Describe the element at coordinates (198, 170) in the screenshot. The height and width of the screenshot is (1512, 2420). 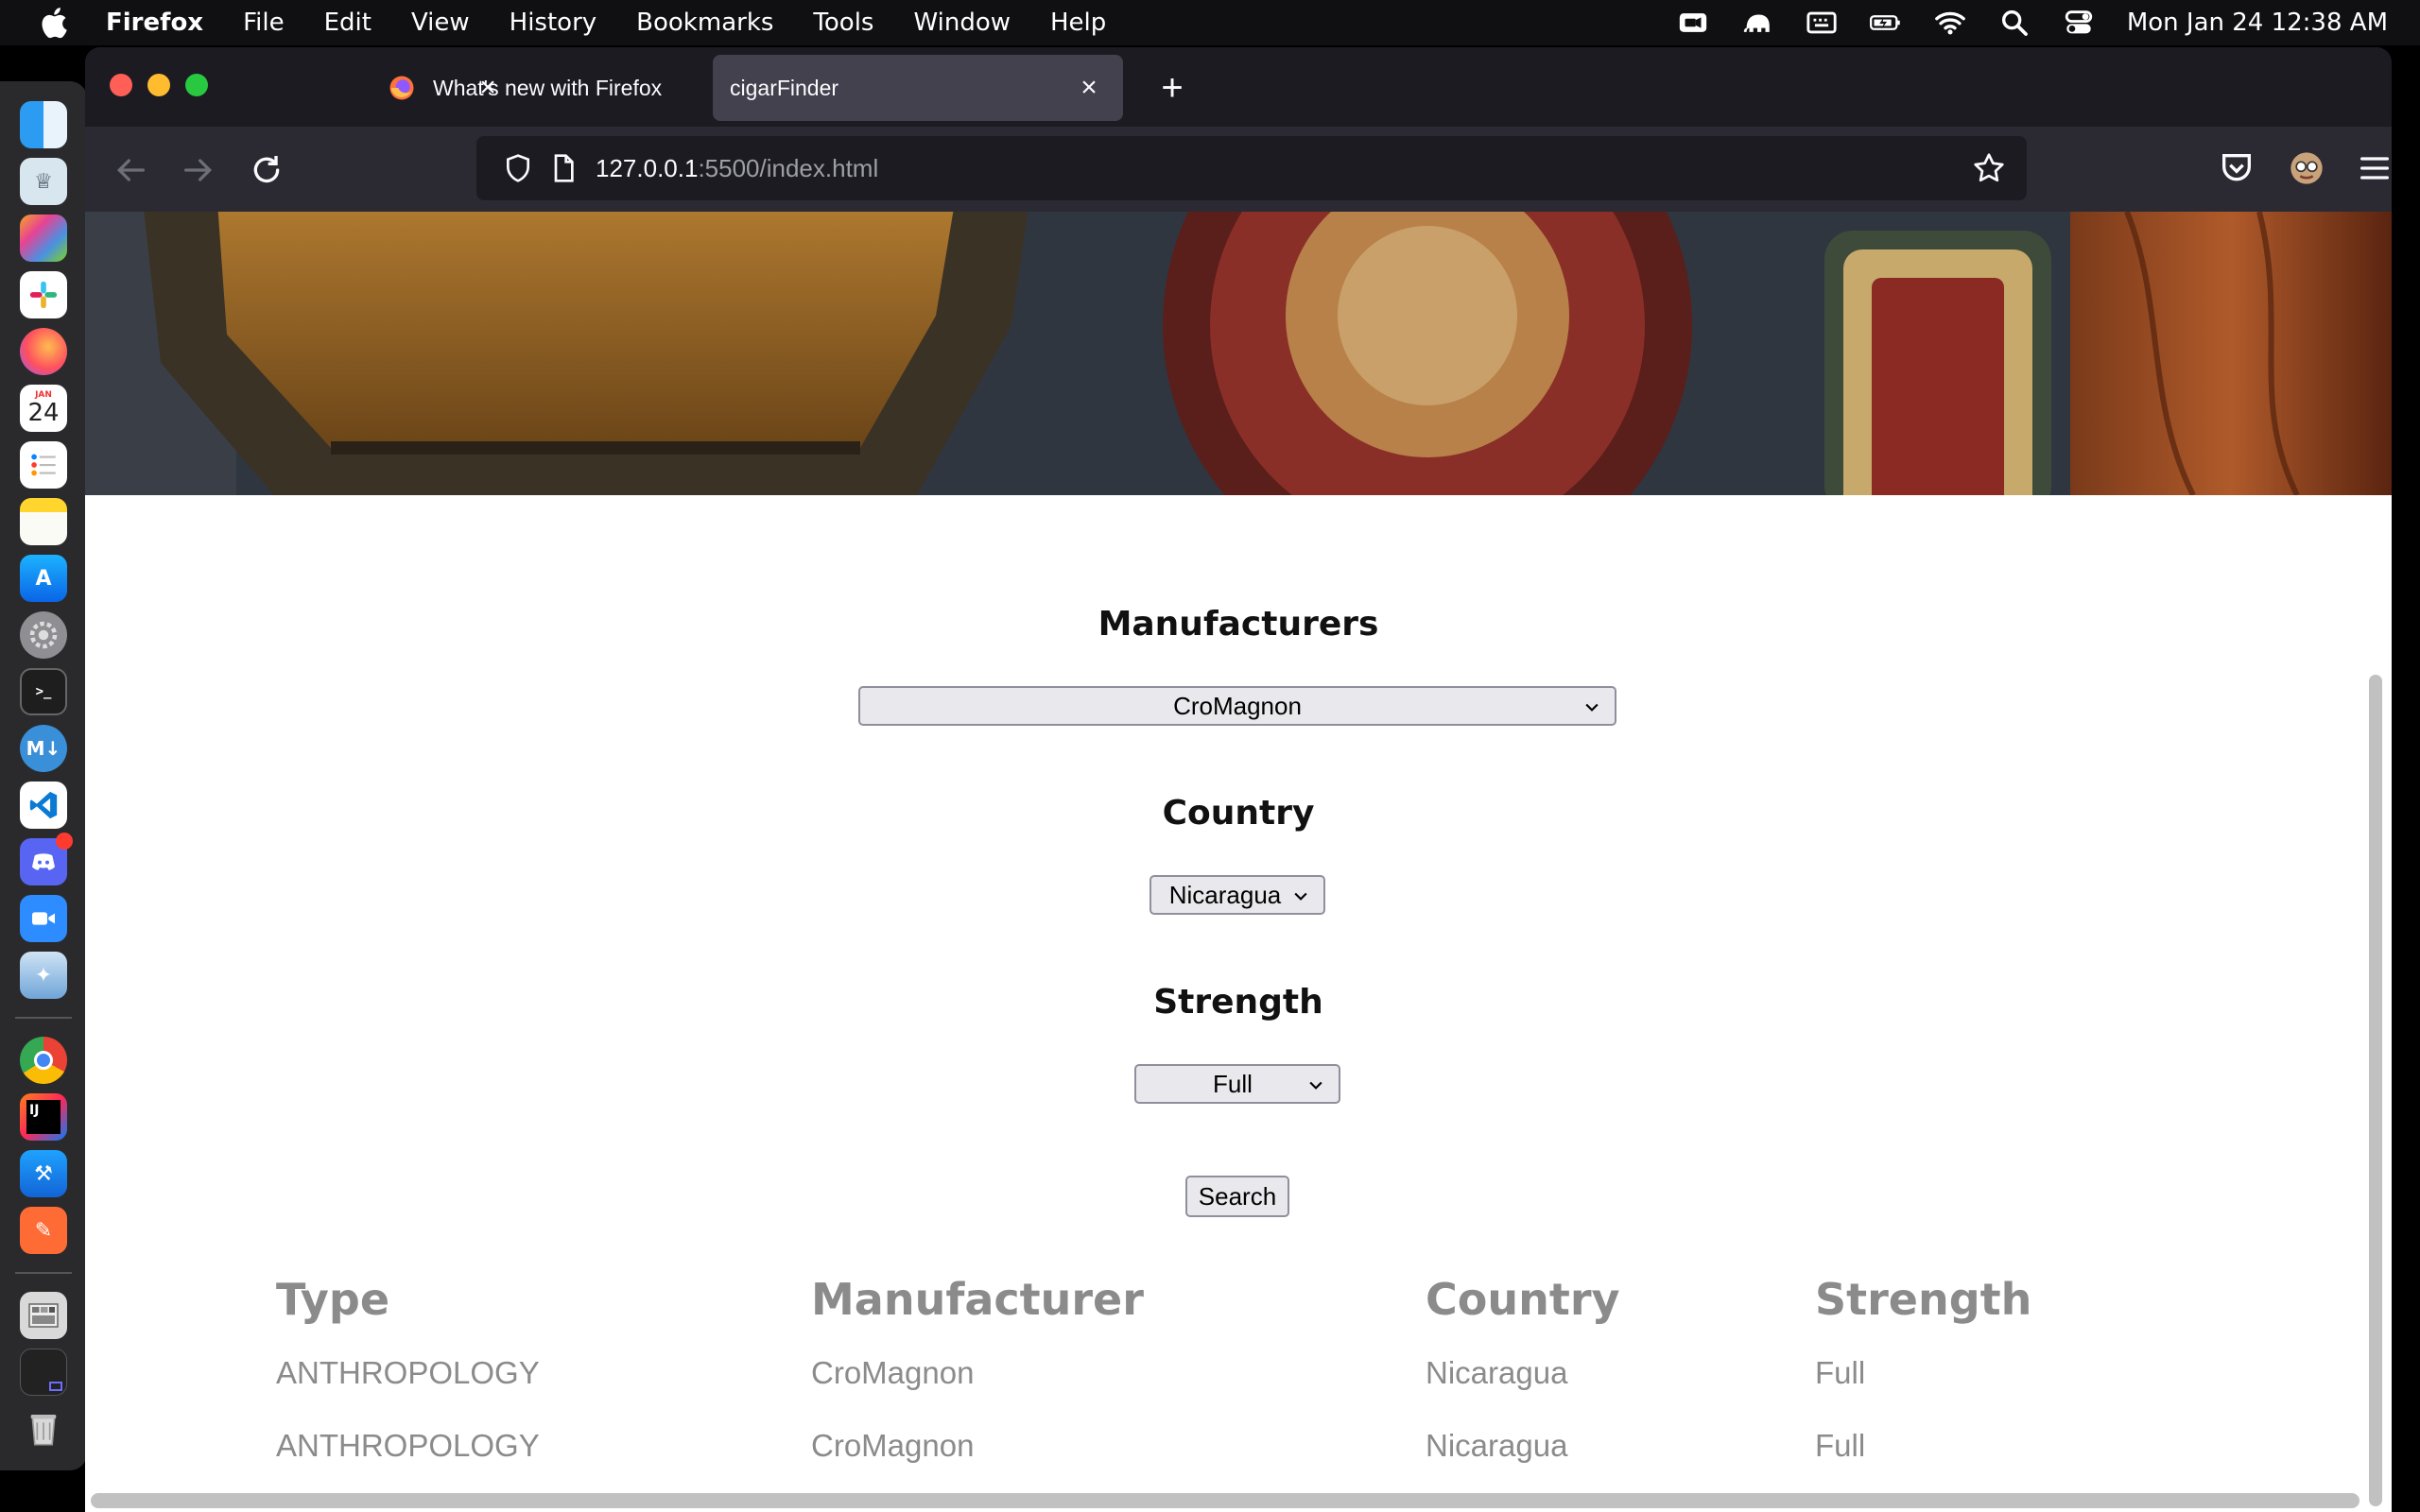
I see `forward-arrow-icon` at that location.